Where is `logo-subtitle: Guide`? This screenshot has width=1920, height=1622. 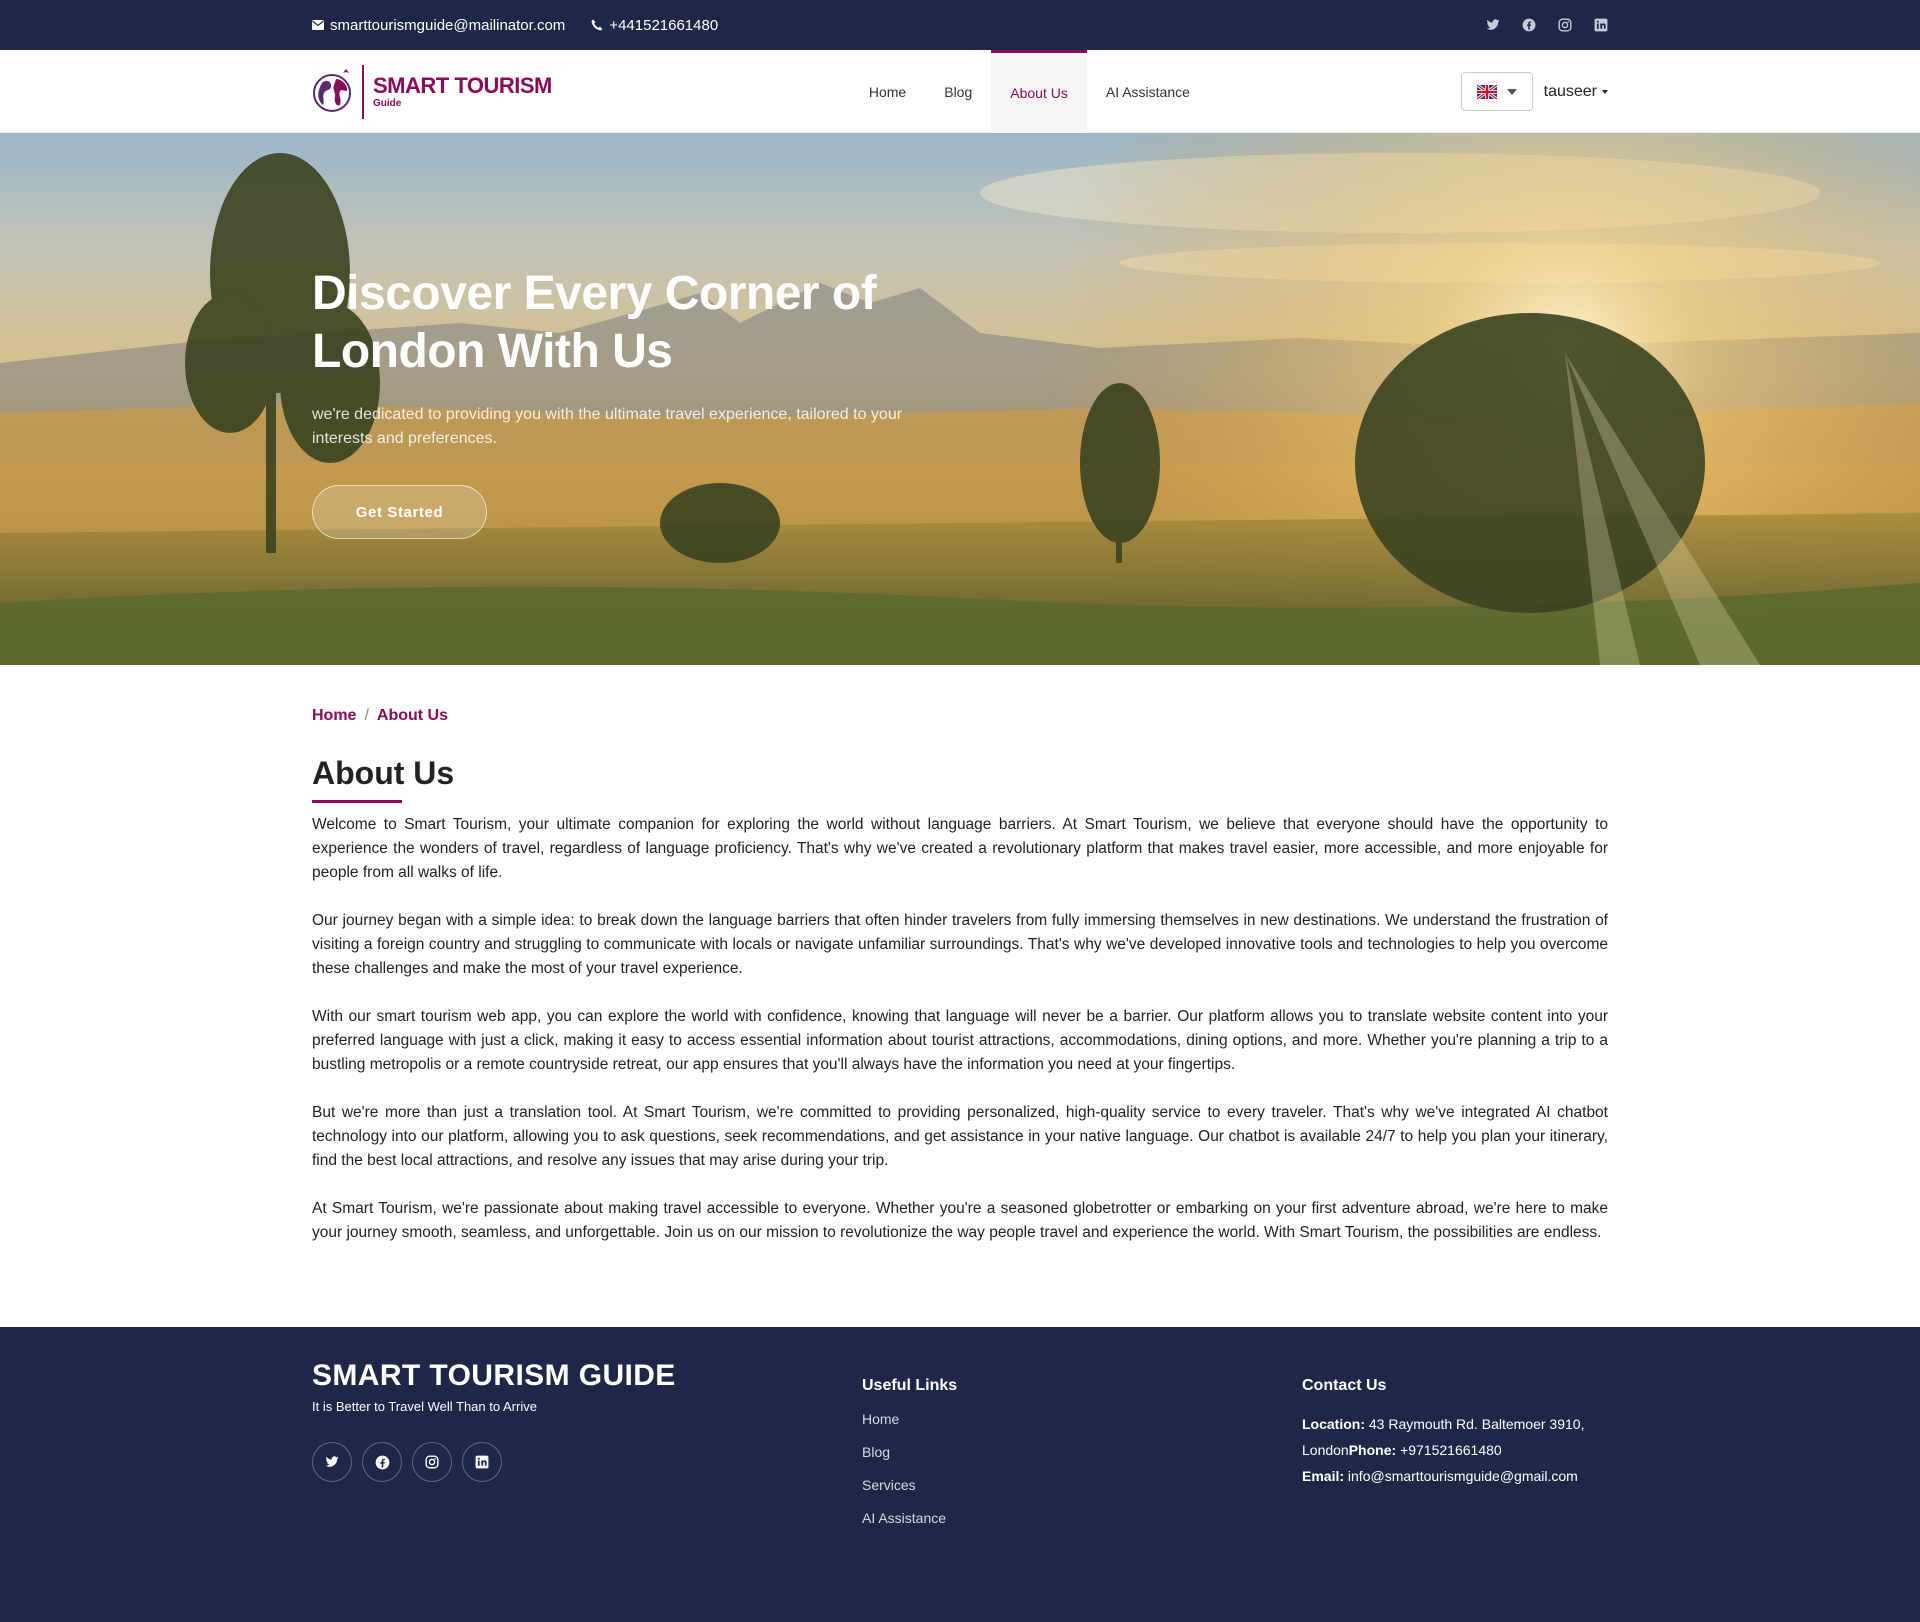
logo-subtitle: Guide is located at coordinates (387, 103).